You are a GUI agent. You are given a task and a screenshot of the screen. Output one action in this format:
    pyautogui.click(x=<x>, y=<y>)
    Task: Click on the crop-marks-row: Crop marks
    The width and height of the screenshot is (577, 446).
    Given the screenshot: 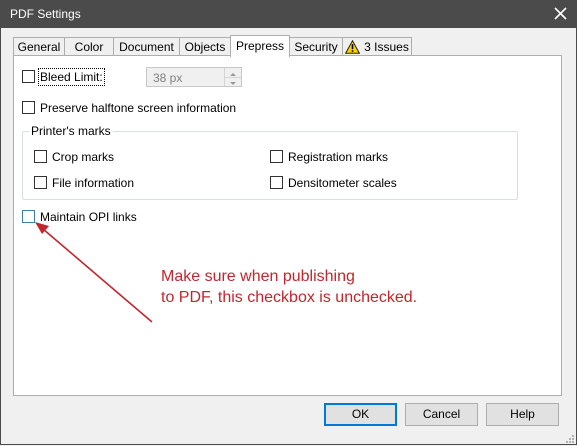 What is the action you would take?
    pyautogui.click(x=74, y=157)
    